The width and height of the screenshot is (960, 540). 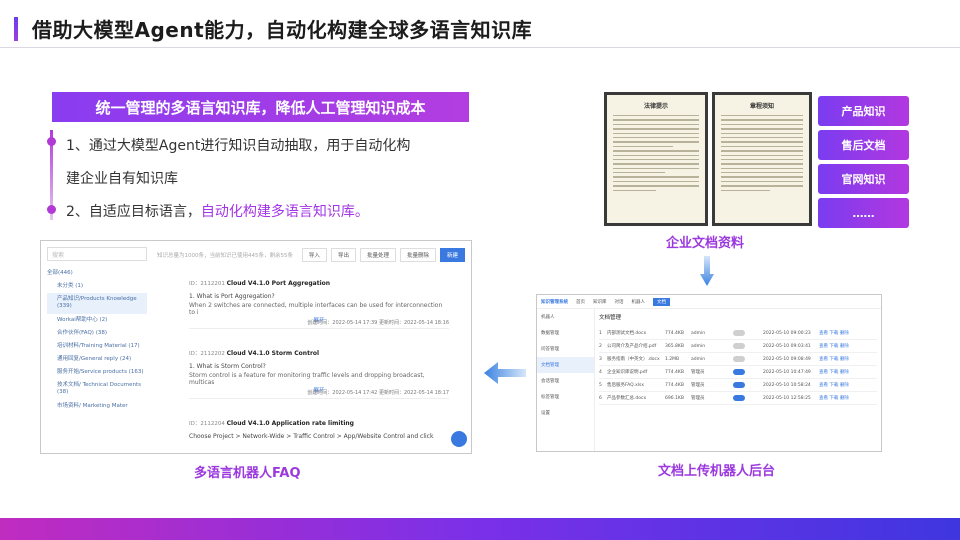 What do you see at coordinates (452, 255) in the screenshot?
I see `new-button: 新建` at bounding box center [452, 255].